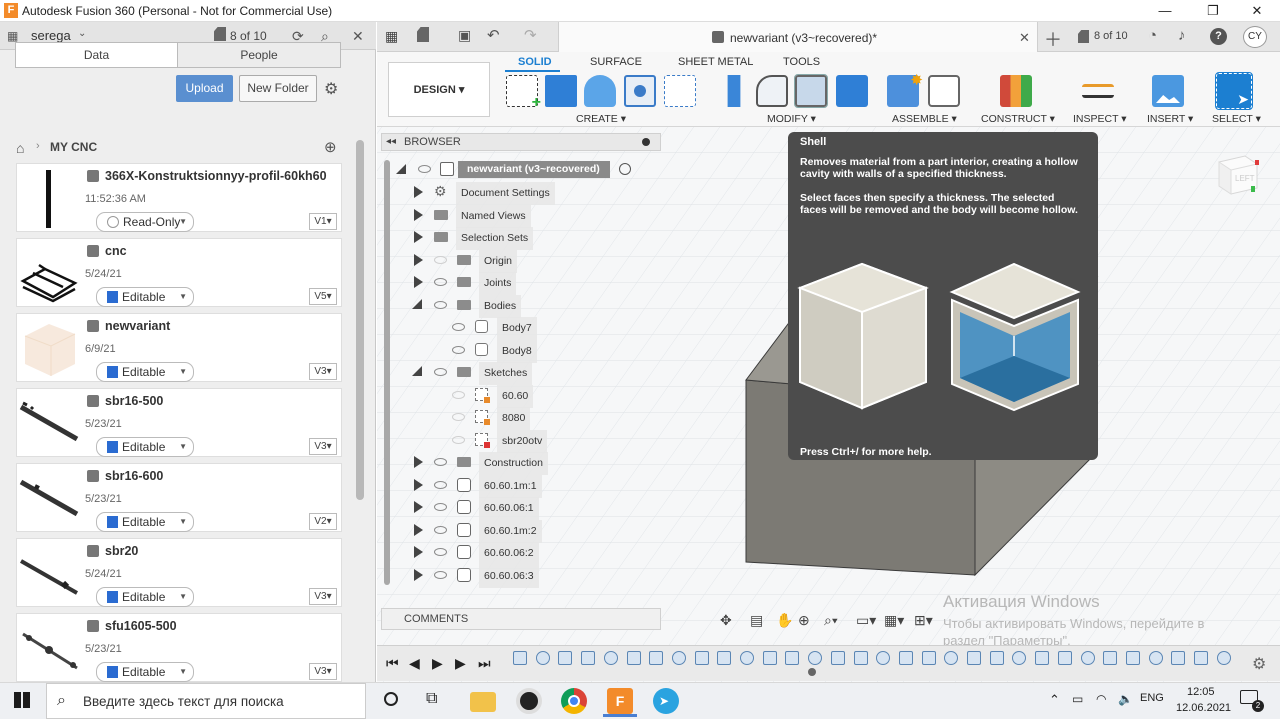 Image resolution: width=1280 pixels, height=719 pixels. Describe the element at coordinates (51, 35) in the screenshot. I see `project-user: serega` at that location.